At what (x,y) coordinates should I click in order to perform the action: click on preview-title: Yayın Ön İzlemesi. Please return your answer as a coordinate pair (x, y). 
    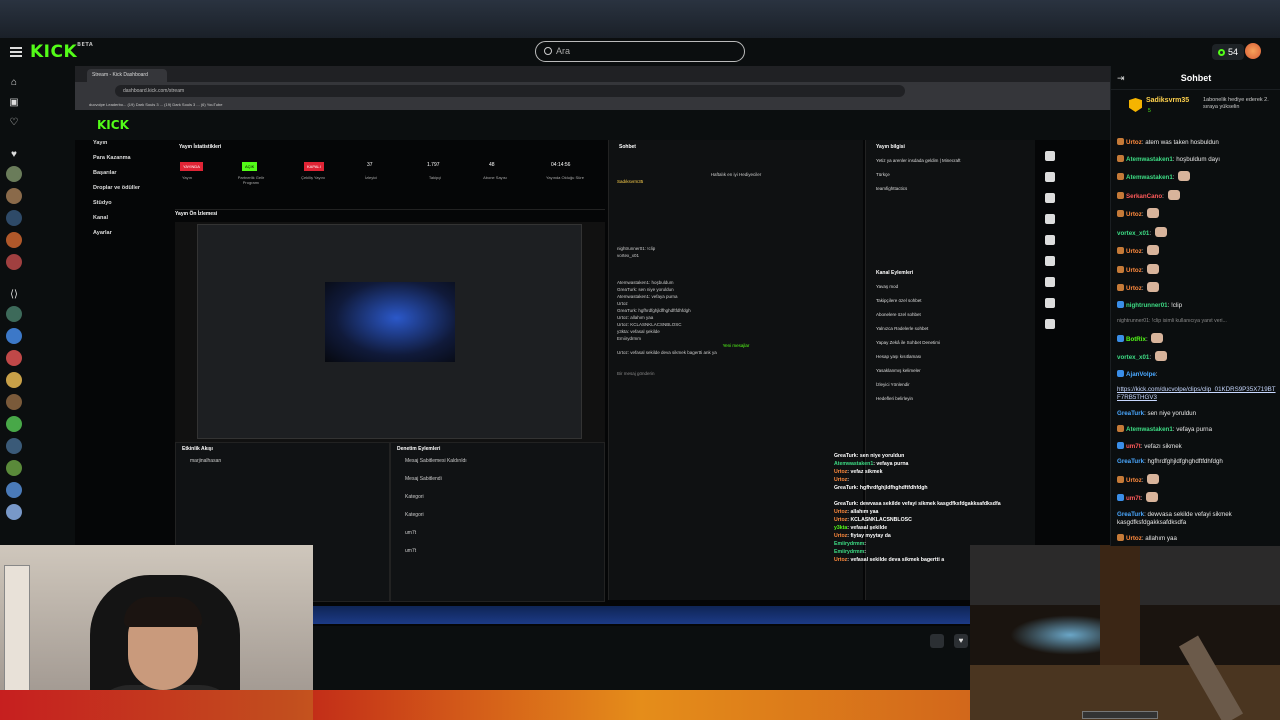
    Looking at the image, I should click on (196, 214).